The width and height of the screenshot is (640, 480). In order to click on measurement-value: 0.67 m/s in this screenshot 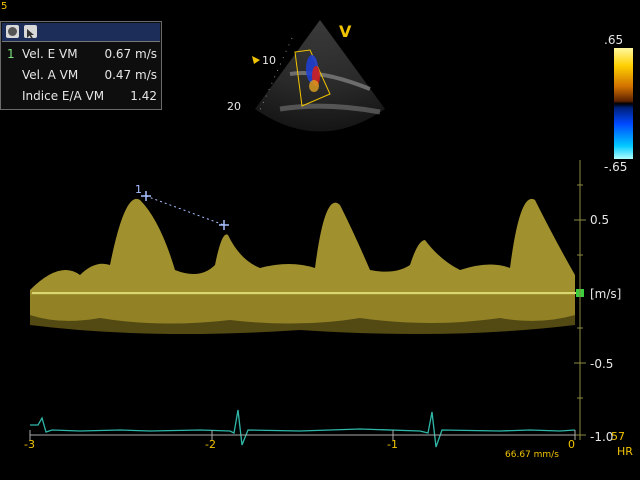, I will do `click(130, 54)`.